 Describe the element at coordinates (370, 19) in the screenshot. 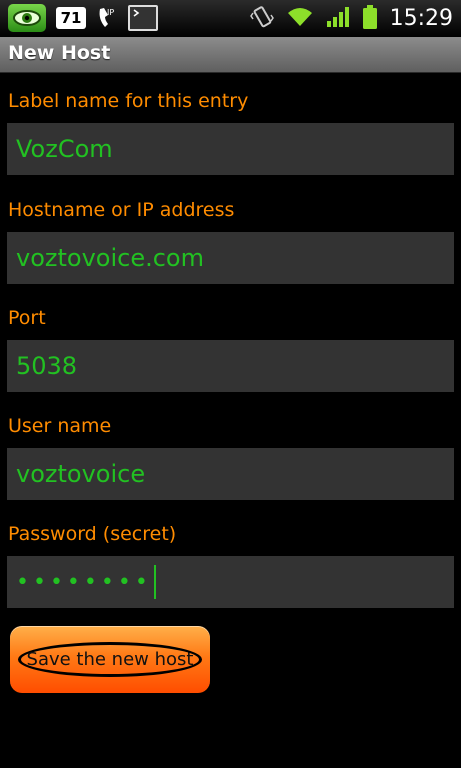

I see `battery-icon` at that location.